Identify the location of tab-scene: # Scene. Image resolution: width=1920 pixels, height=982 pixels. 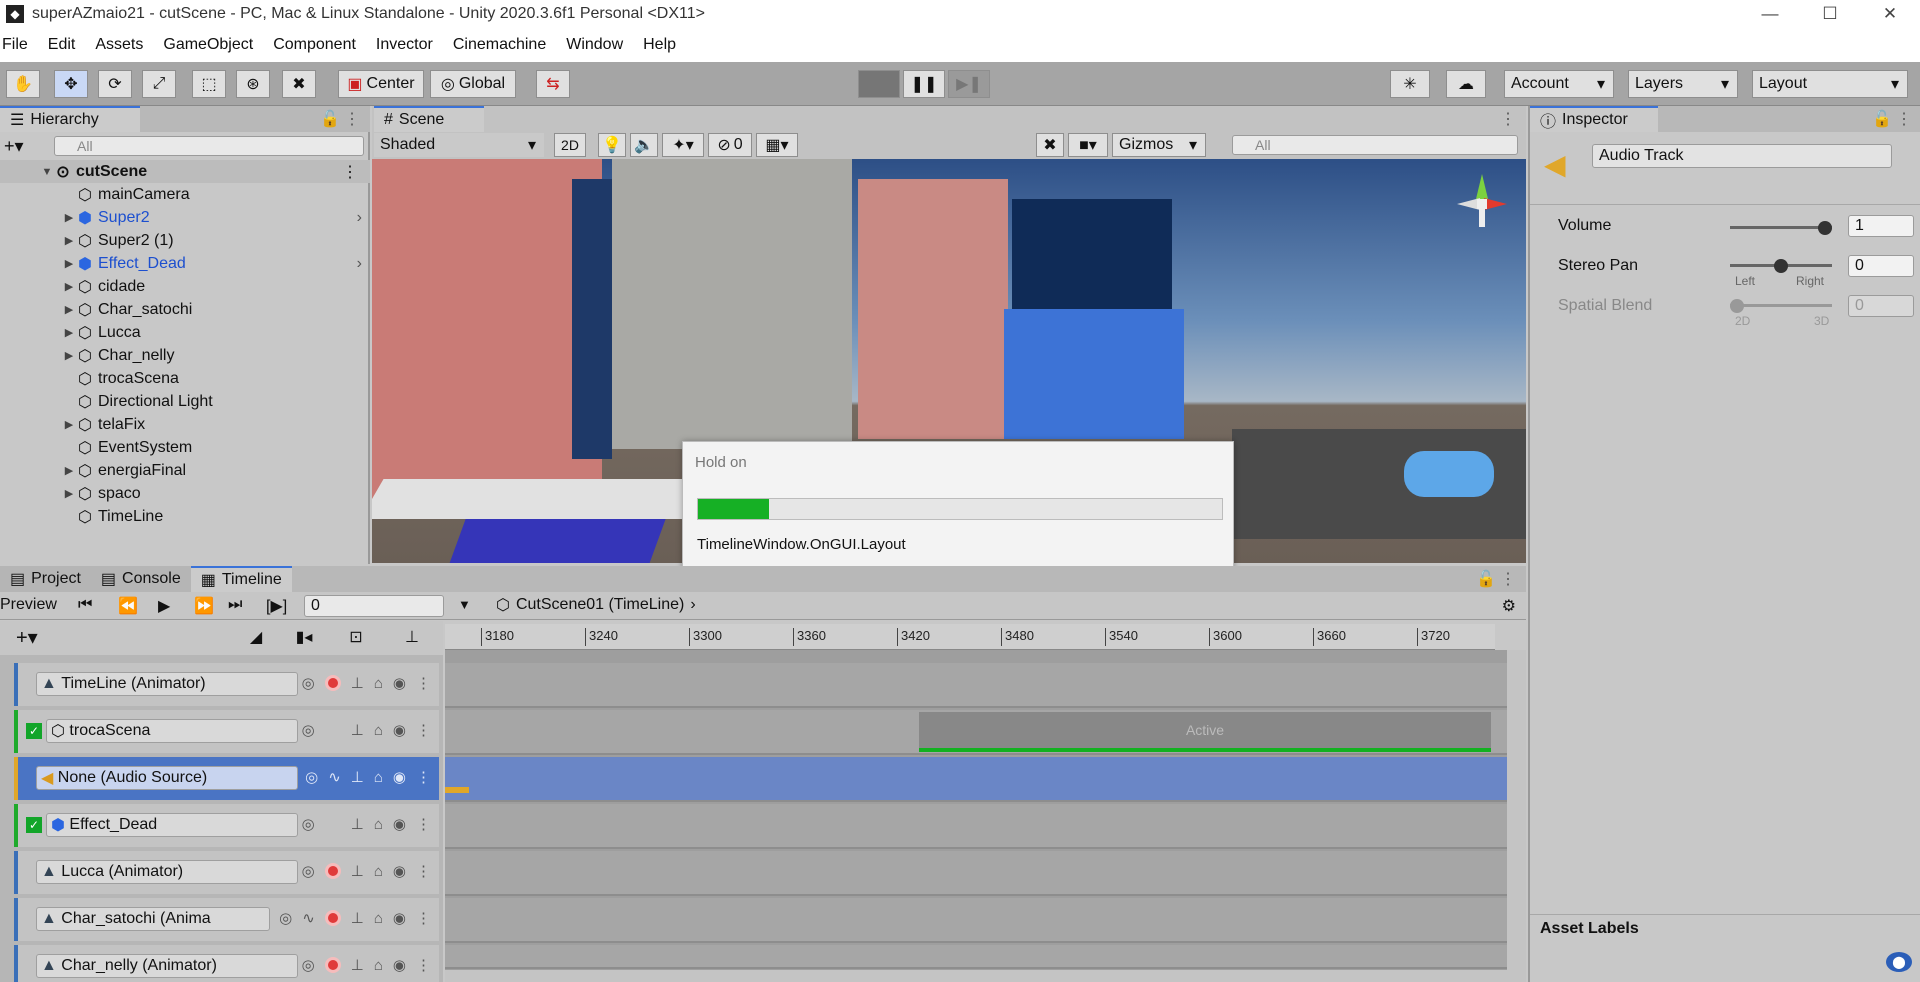
(429, 119).